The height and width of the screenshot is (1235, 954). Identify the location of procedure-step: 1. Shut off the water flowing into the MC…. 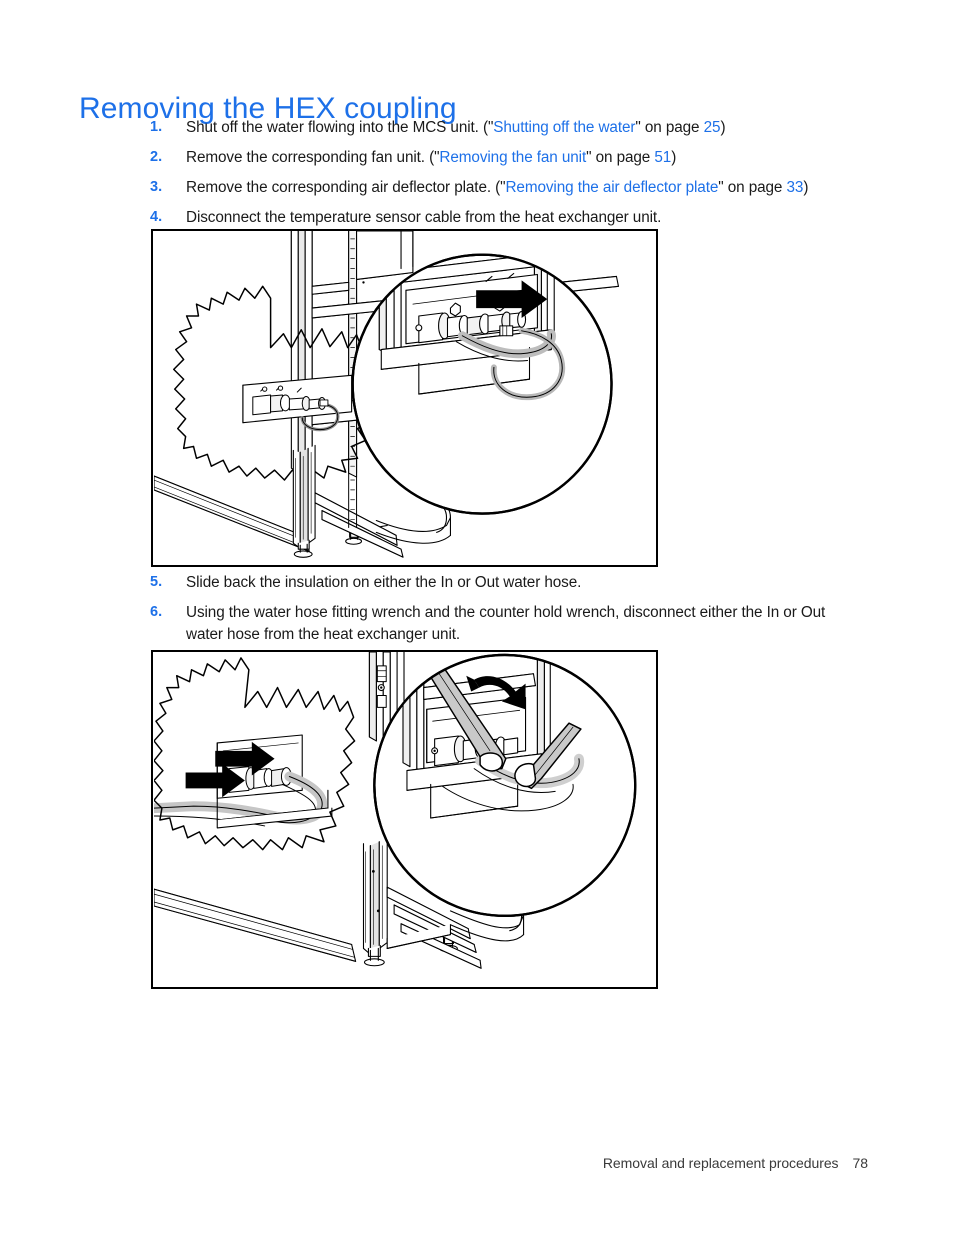
(500, 128).